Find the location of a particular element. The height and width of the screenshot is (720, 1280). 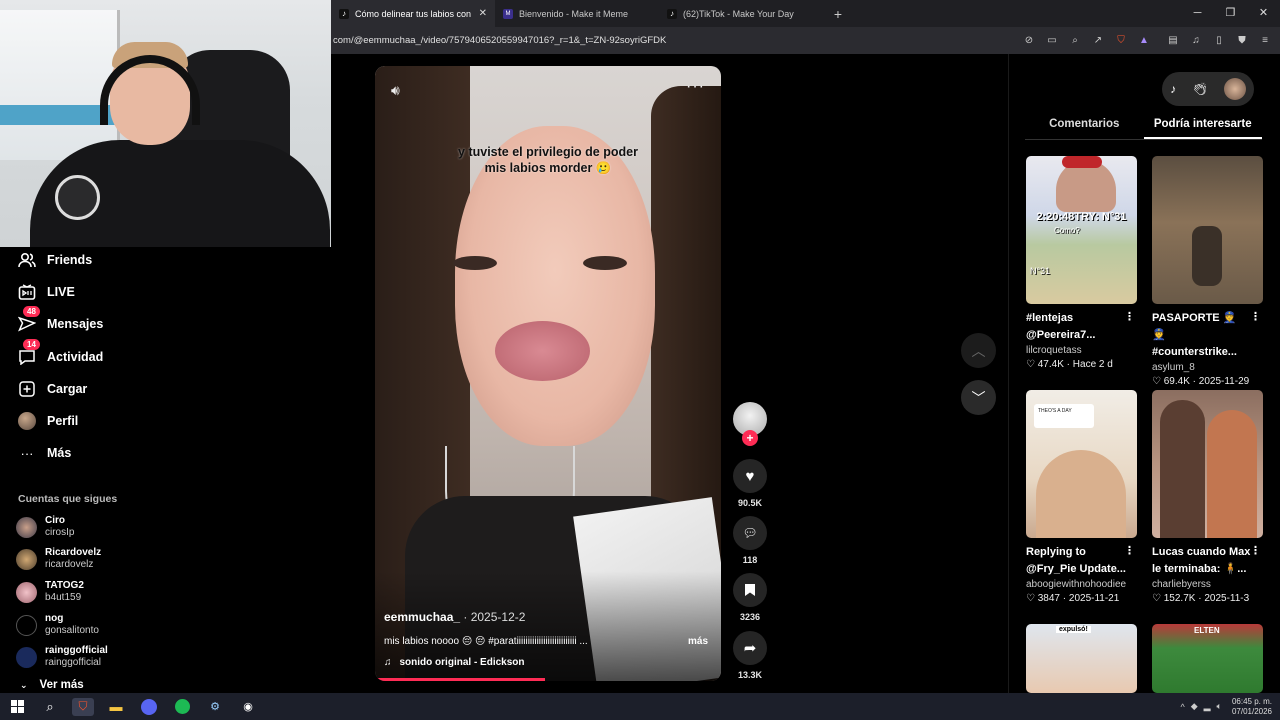

video-progress-bar is located at coordinates (460, 679).